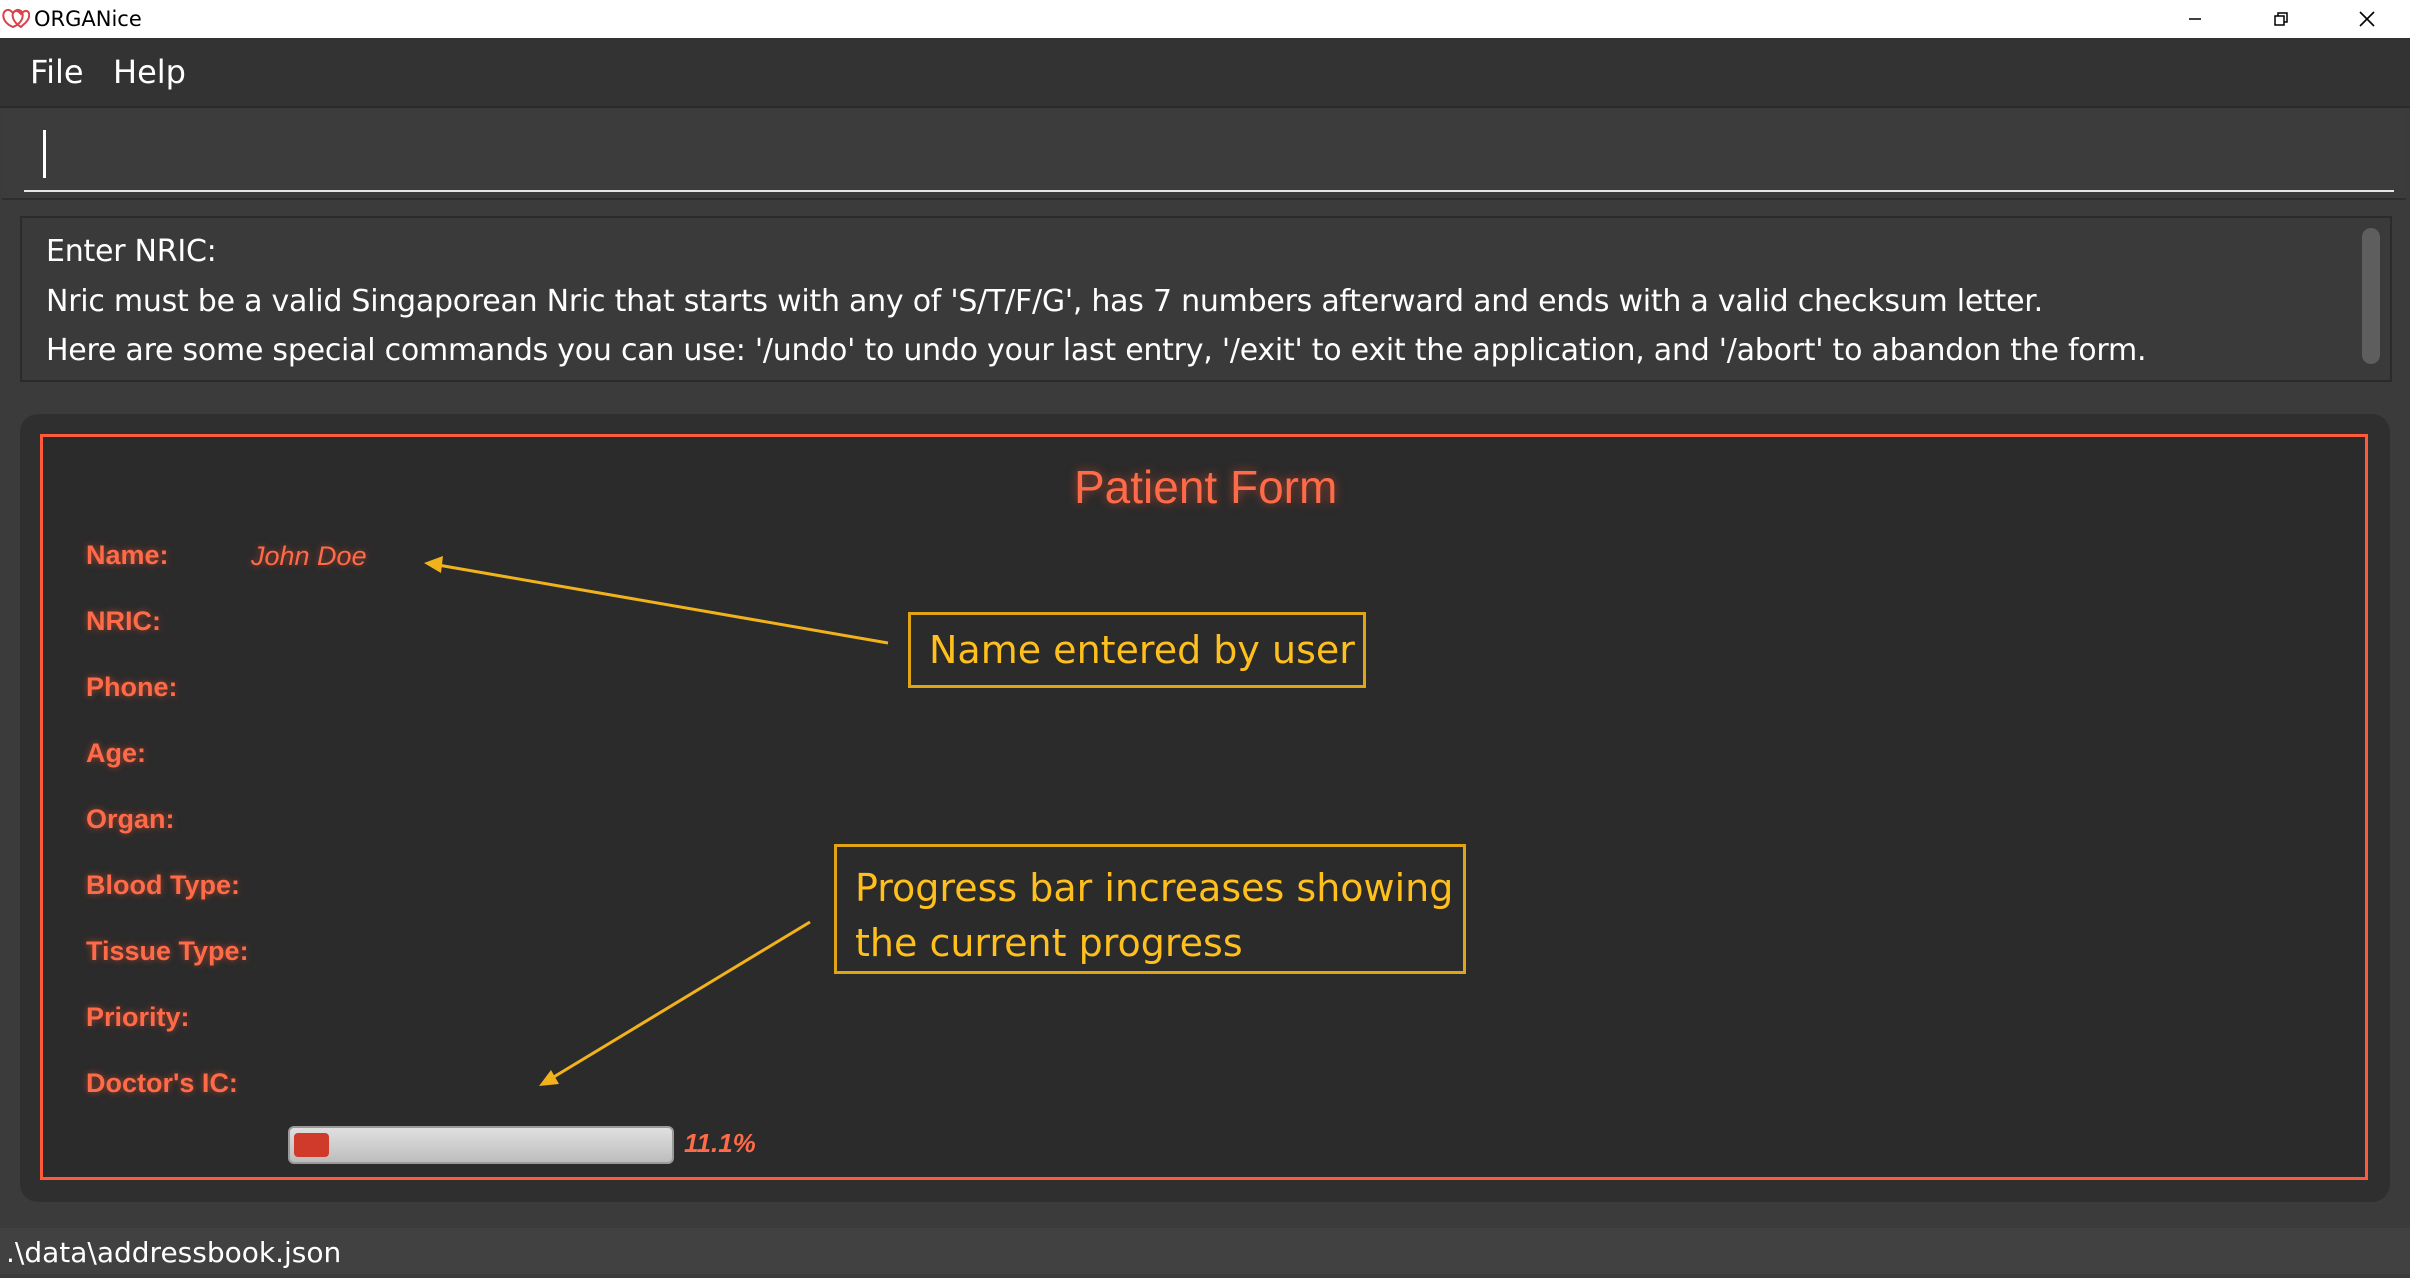 Image resolution: width=2410 pixels, height=1278 pixels. What do you see at coordinates (1205, 1251) in the screenshot?
I see `status-bar: .\data\addressbook.json` at bounding box center [1205, 1251].